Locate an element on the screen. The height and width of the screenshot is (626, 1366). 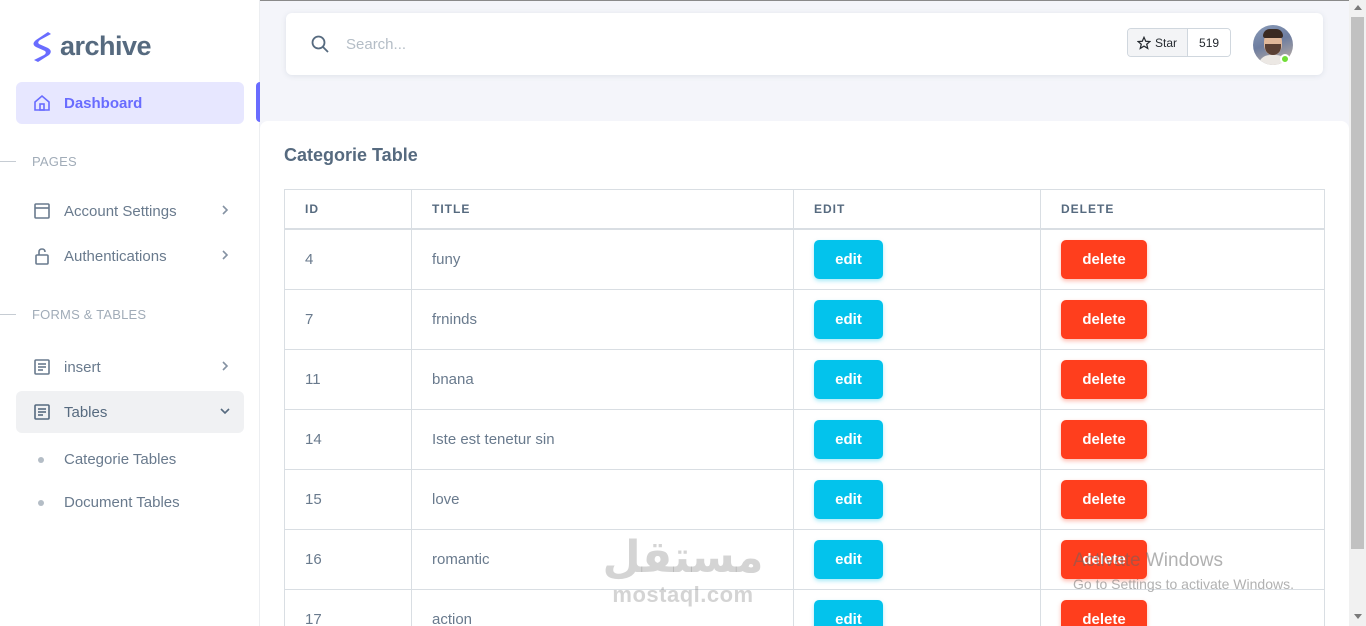
avatar-hair is located at coordinates (1273, 33).